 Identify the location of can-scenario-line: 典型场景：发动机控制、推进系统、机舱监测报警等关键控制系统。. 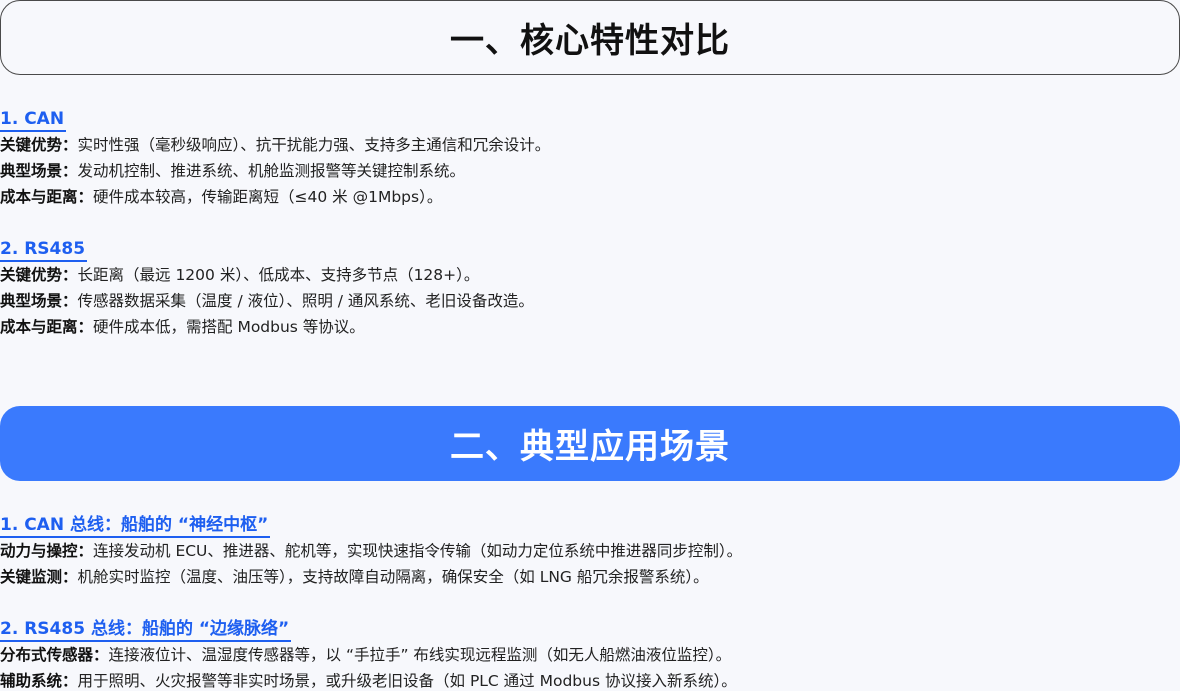
(233, 171).